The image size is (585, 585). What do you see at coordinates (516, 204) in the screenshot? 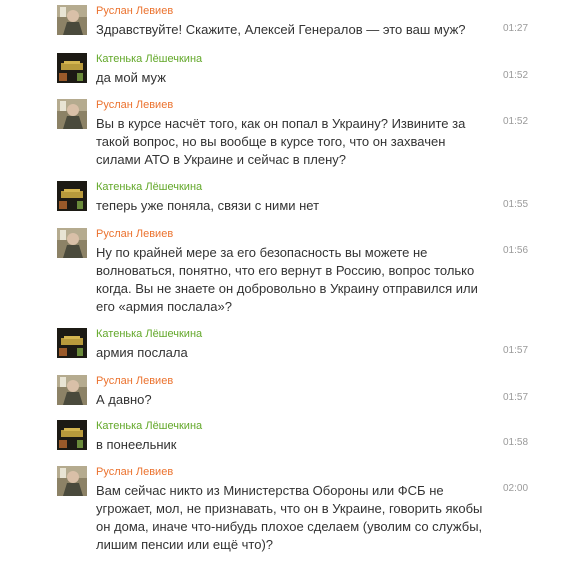
I see `message-time: 01:55` at bounding box center [516, 204].